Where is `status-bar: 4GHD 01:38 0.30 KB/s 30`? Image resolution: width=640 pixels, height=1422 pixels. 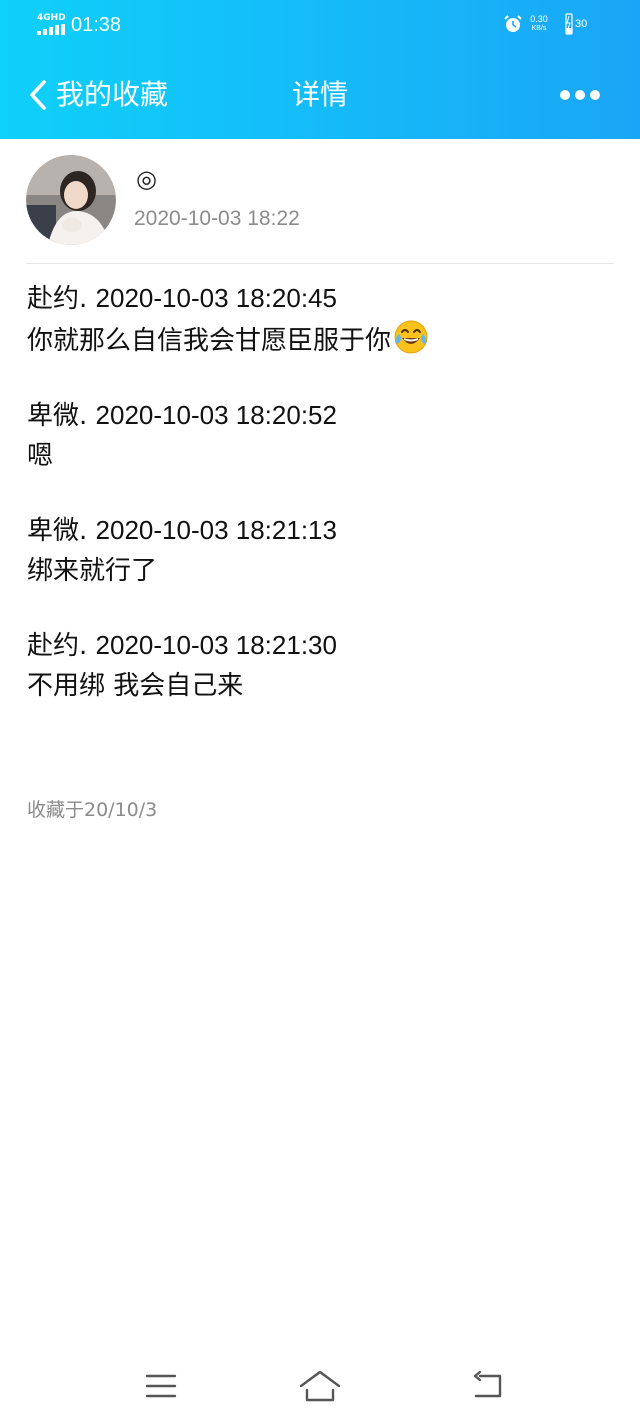 status-bar: 4GHD 01:38 0.30 KB/s 30 is located at coordinates (320, 25).